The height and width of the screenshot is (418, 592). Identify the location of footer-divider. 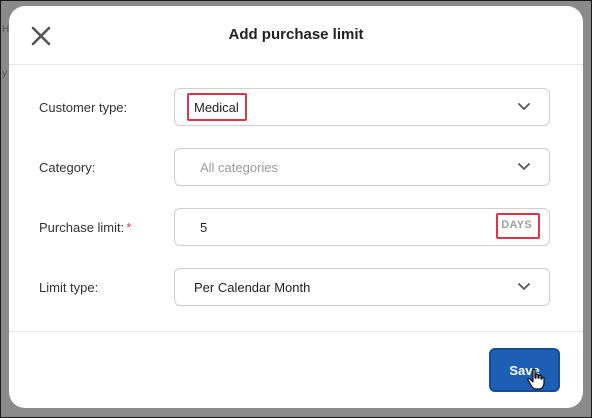
(296, 331).